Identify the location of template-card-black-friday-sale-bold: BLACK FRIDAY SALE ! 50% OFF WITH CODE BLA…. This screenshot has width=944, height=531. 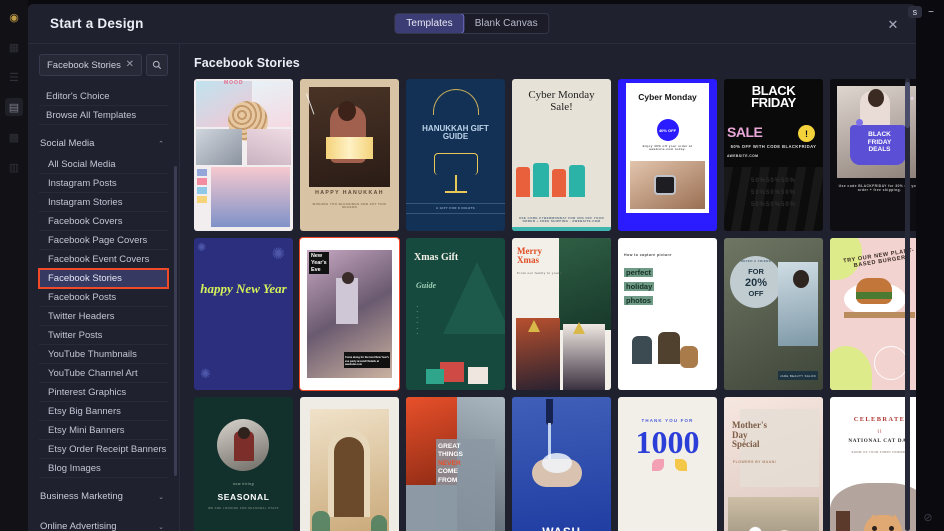
(773, 155).